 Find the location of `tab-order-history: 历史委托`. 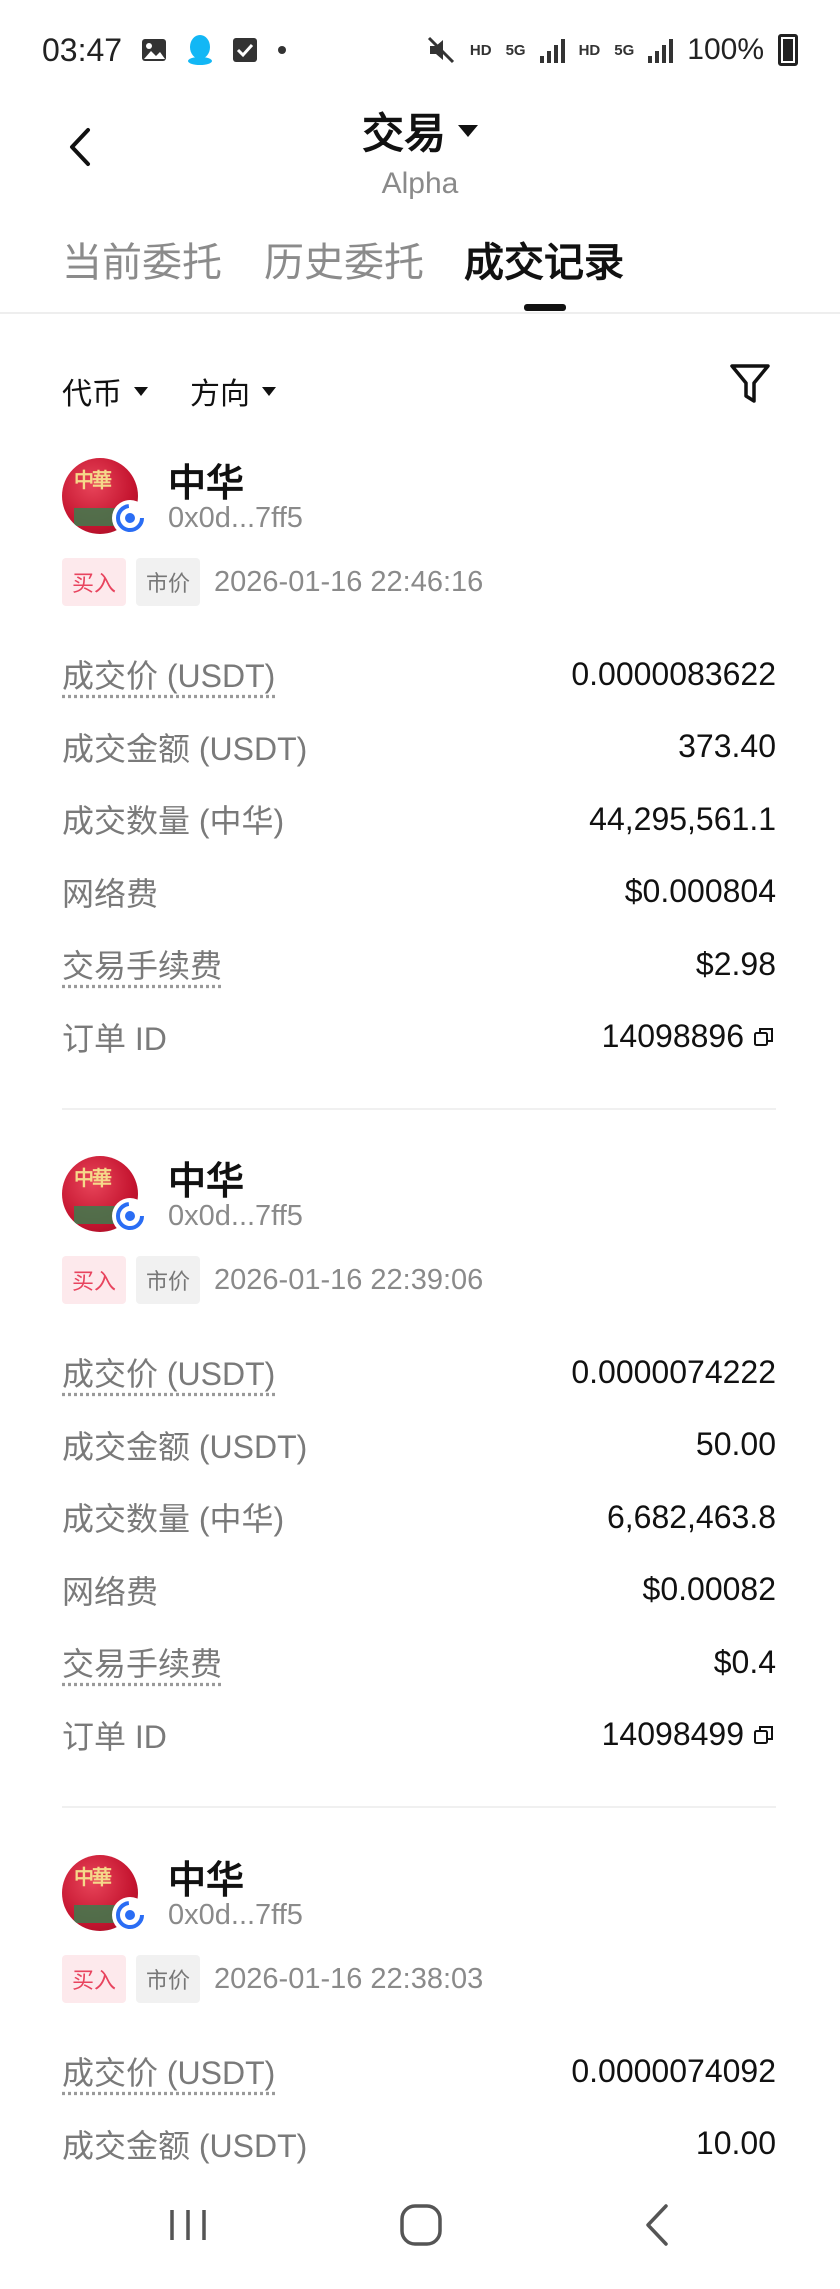

tab-order-history: 历史委托 is located at coordinates (344, 259).